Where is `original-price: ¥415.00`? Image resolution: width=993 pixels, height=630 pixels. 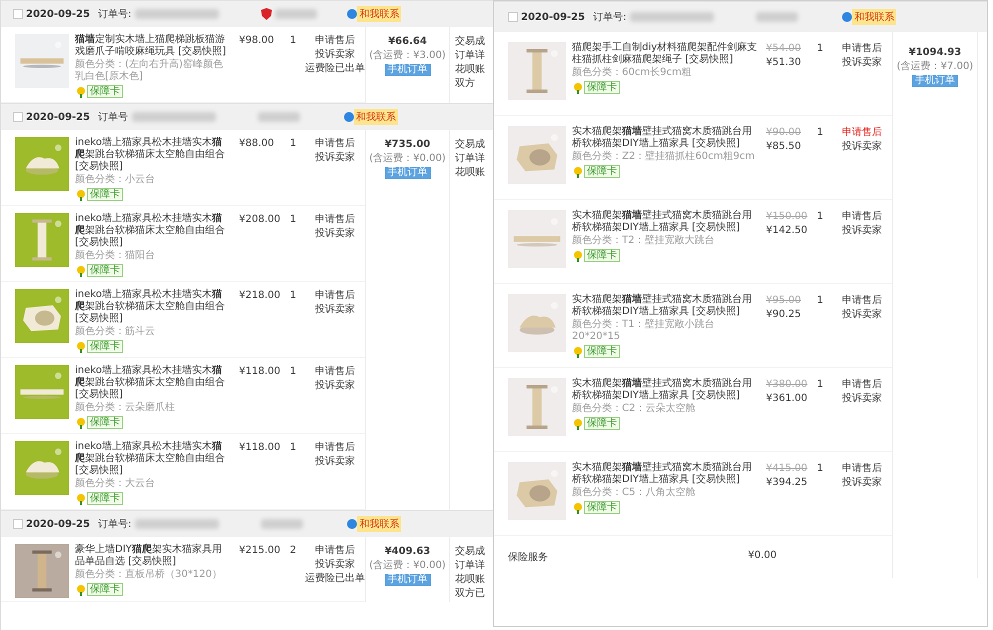 original-price: ¥415.00 is located at coordinates (787, 469).